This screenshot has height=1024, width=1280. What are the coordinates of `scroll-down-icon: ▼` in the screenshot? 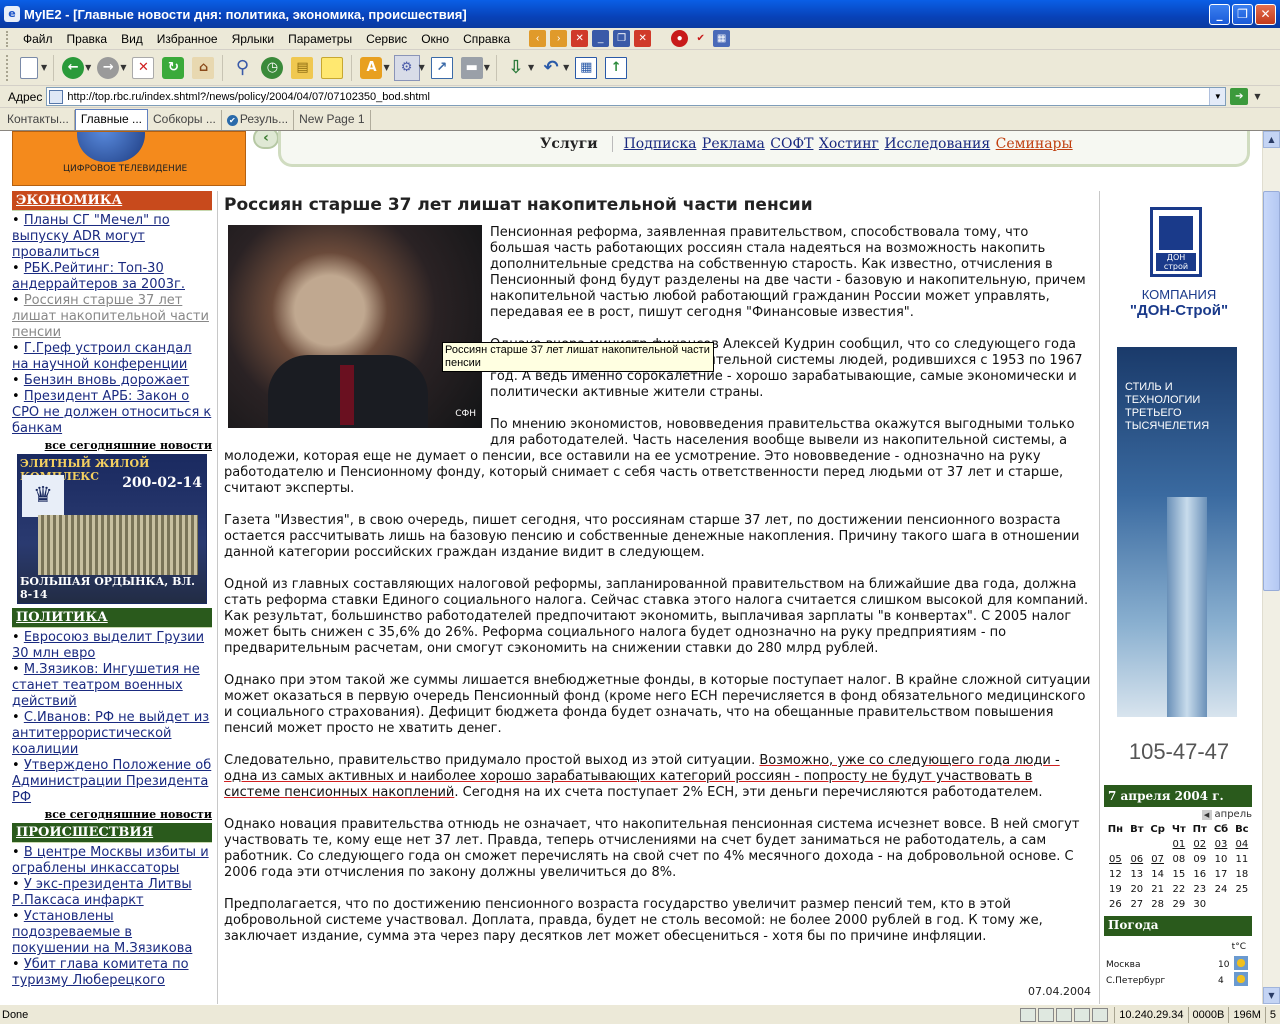 It's located at (1271, 995).